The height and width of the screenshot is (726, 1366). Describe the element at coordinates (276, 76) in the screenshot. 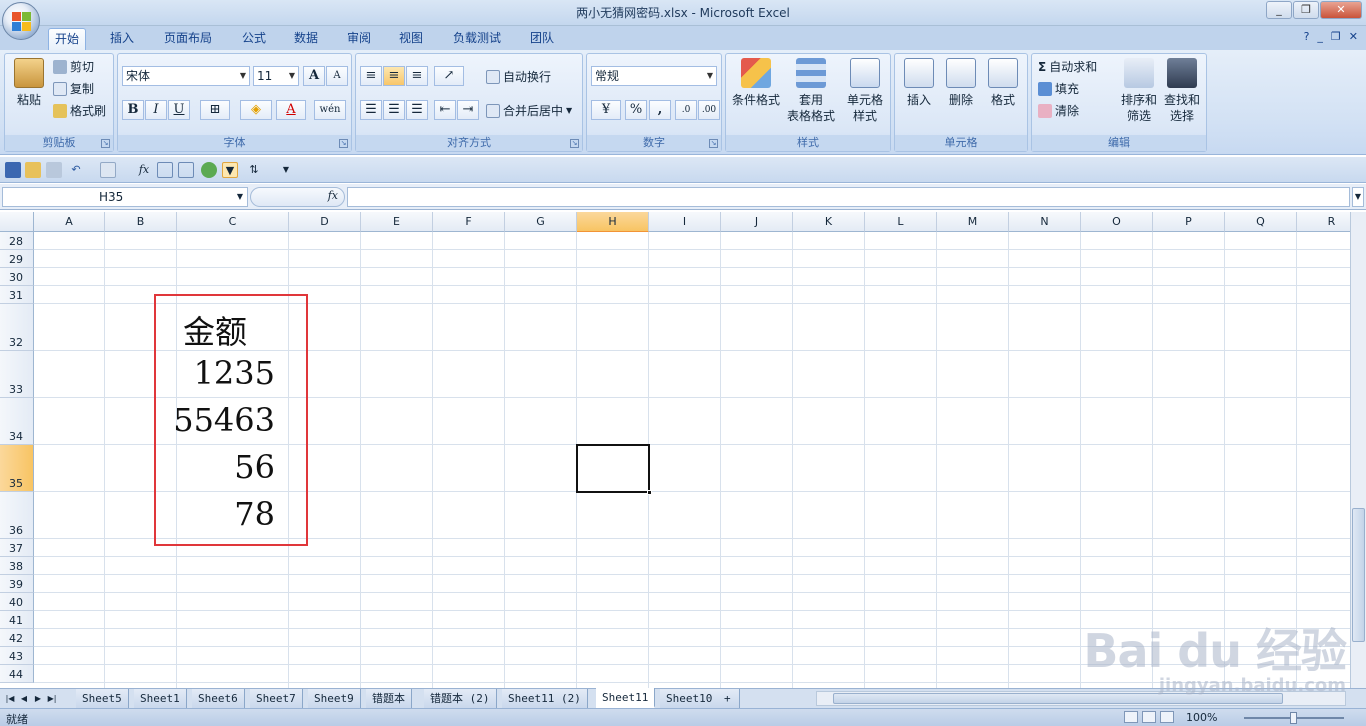

I see `font-size-select: 11 ▼` at that location.